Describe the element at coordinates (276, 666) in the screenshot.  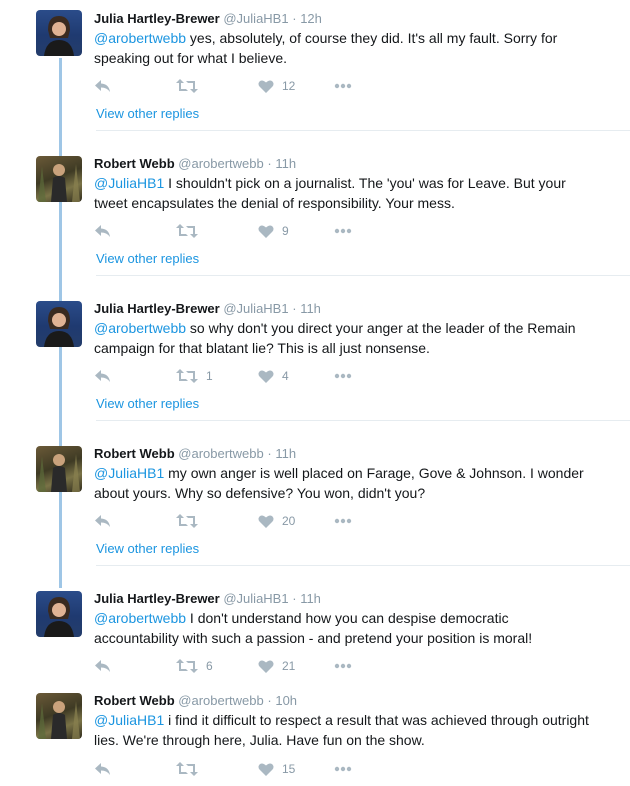
I see `like-button: 21` at that location.